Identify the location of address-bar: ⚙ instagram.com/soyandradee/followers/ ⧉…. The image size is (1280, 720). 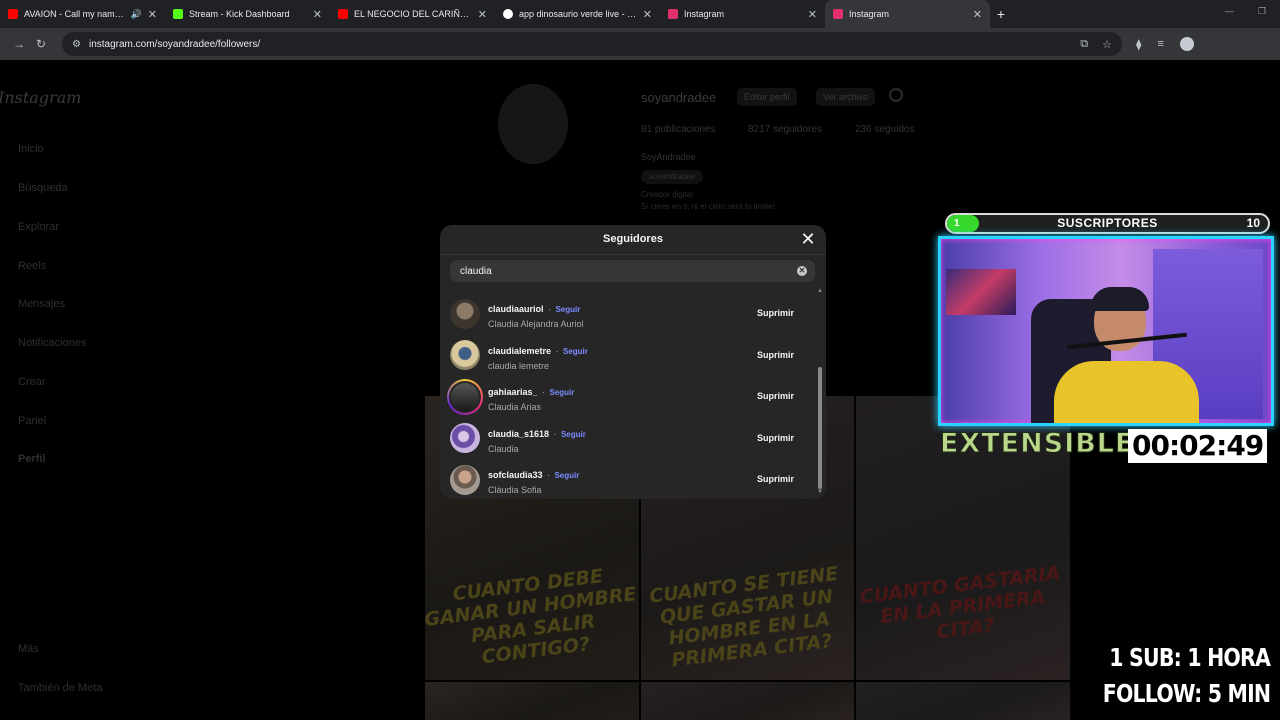
(592, 44).